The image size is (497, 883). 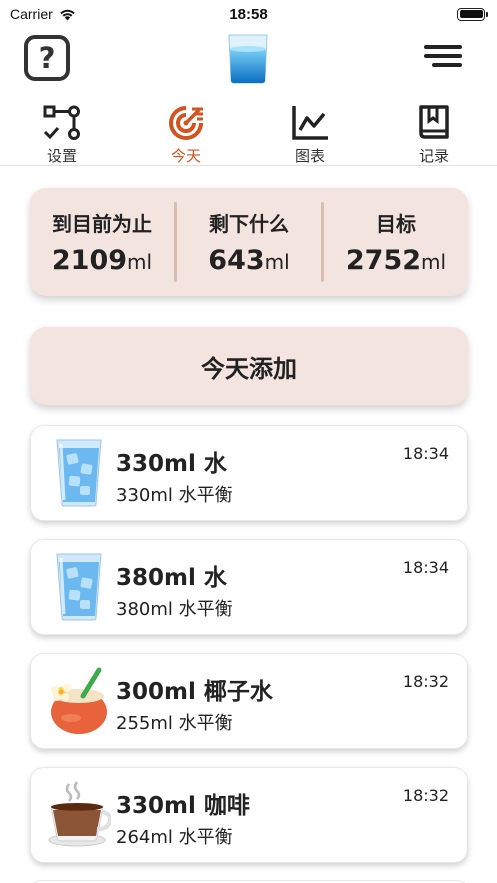 What do you see at coordinates (31, 14) in the screenshot?
I see `carrier-label: Carrier` at bounding box center [31, 14].